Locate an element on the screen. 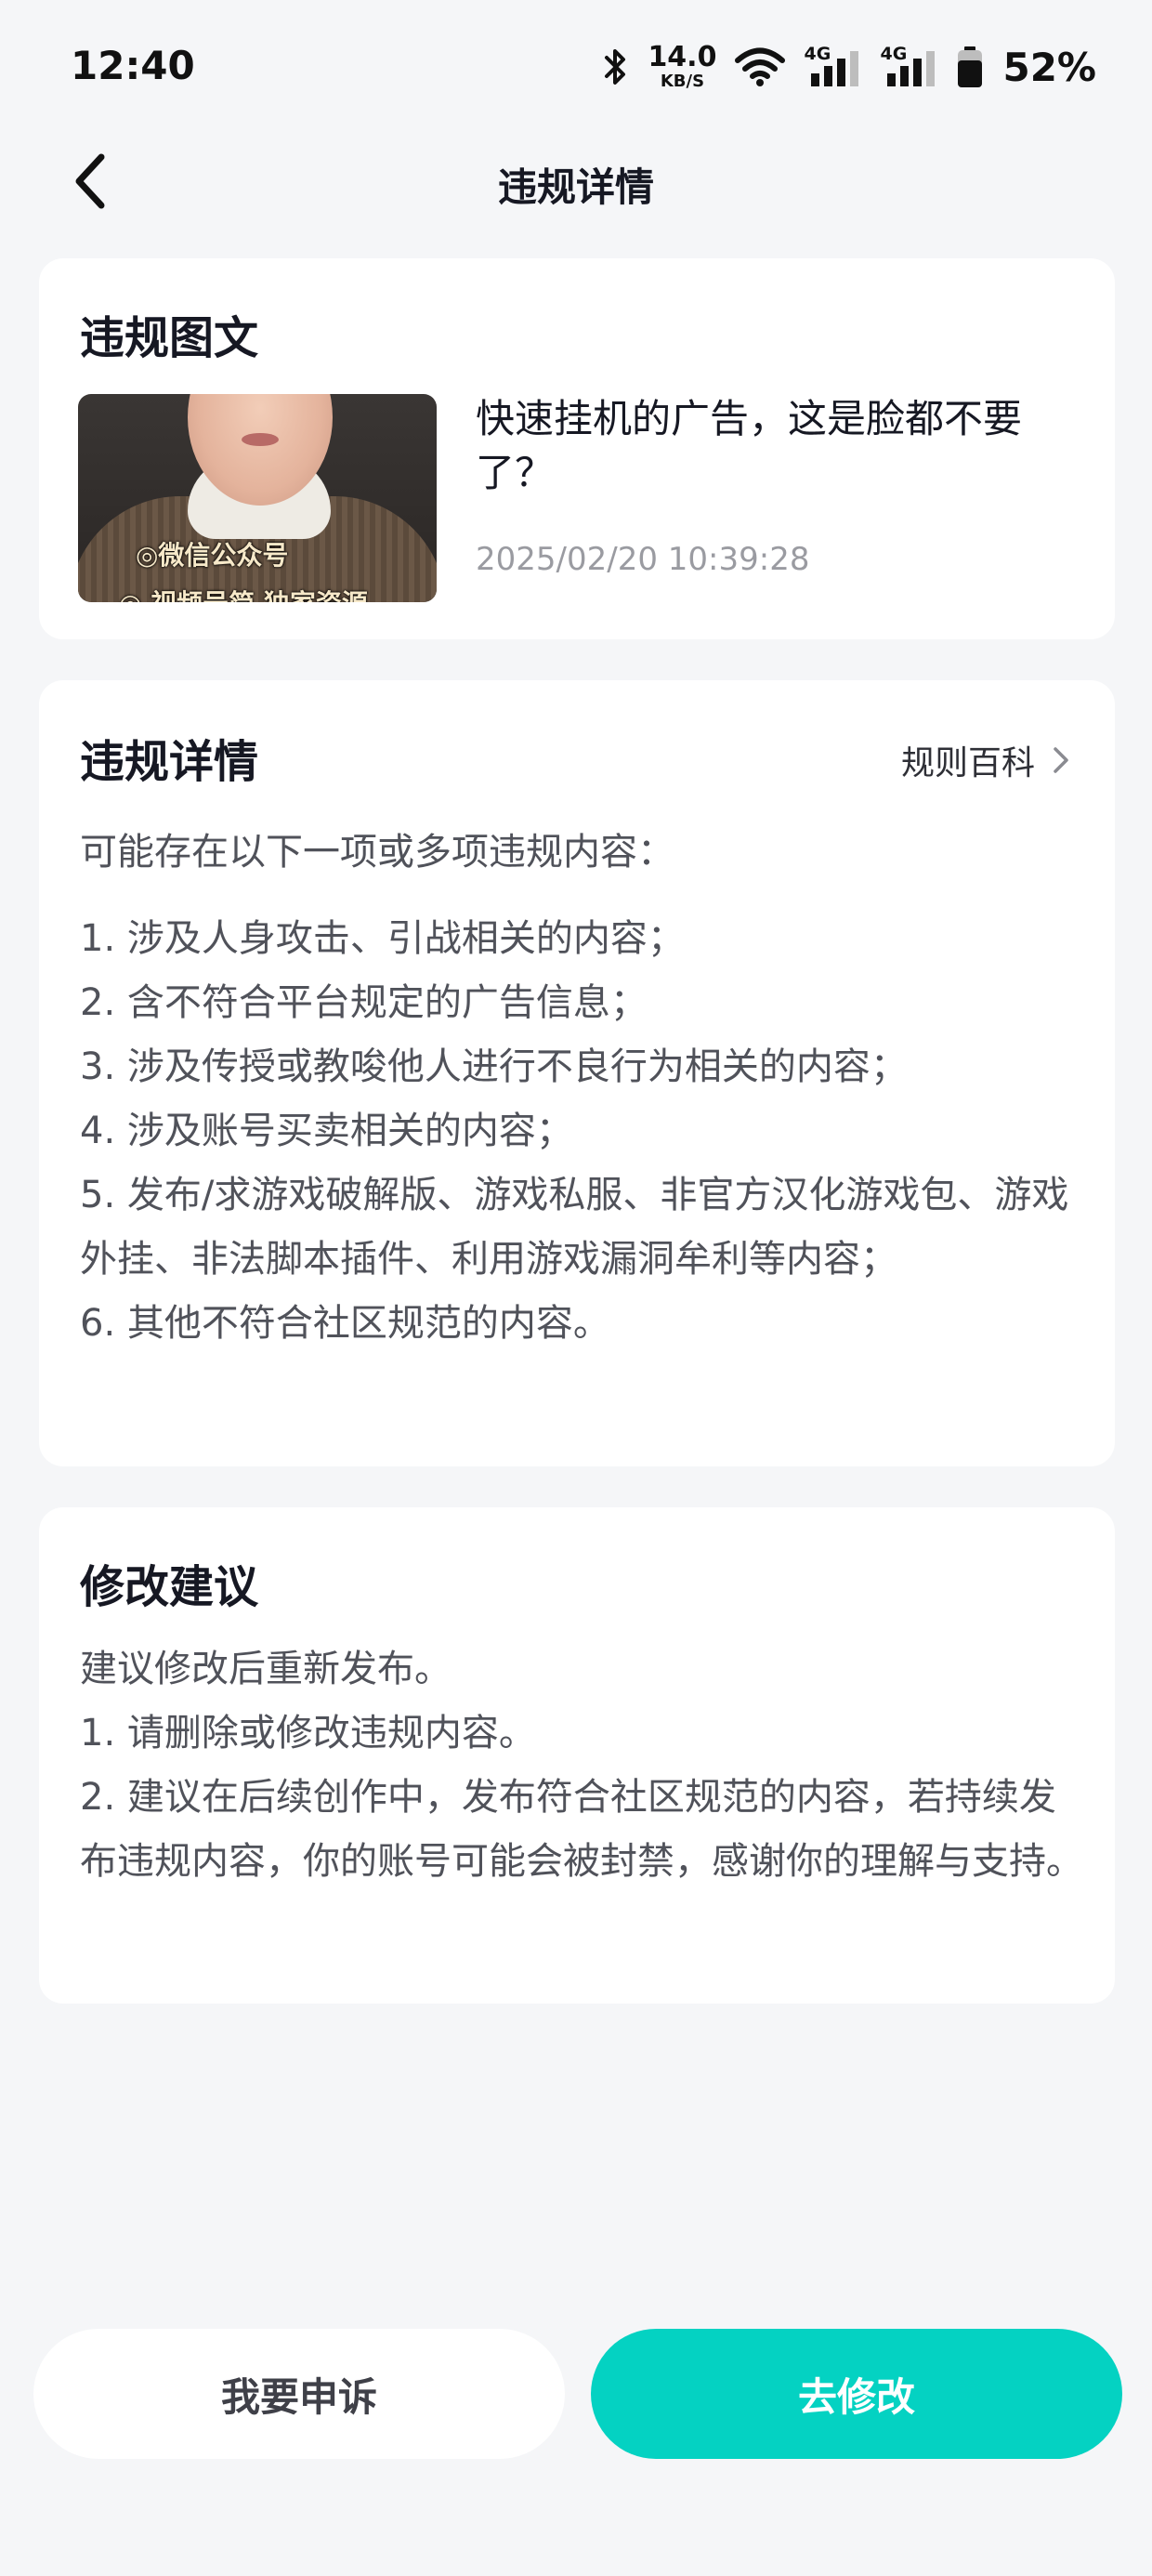 This screenshot has width=1152, height=2576. detail-intro: 可能存在以下一项或多项违规内容： is located at coordinates (377, 852).